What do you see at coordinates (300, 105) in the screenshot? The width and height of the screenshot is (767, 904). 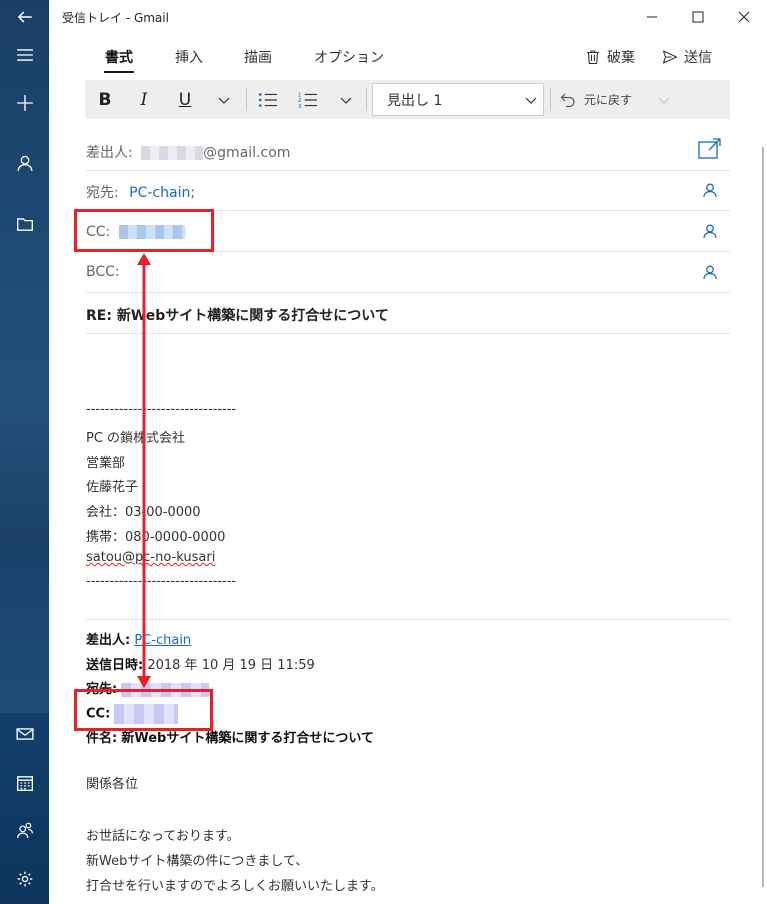 I see `svg-text: 3` at bounding box center [300, 105].